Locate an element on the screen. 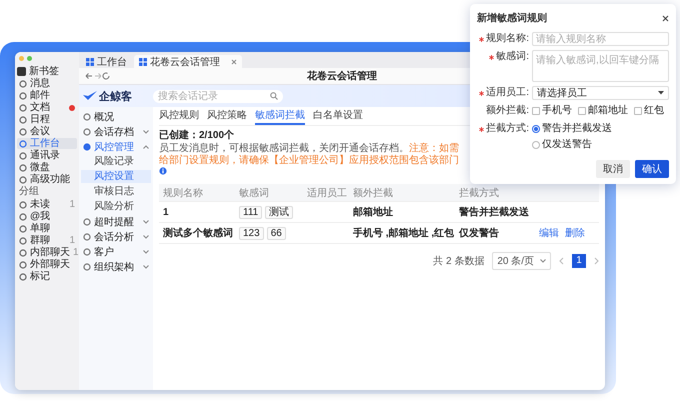 This screenshot has height=408, width=680. cancel-button: 取消 is located at coordinates (613, 169).